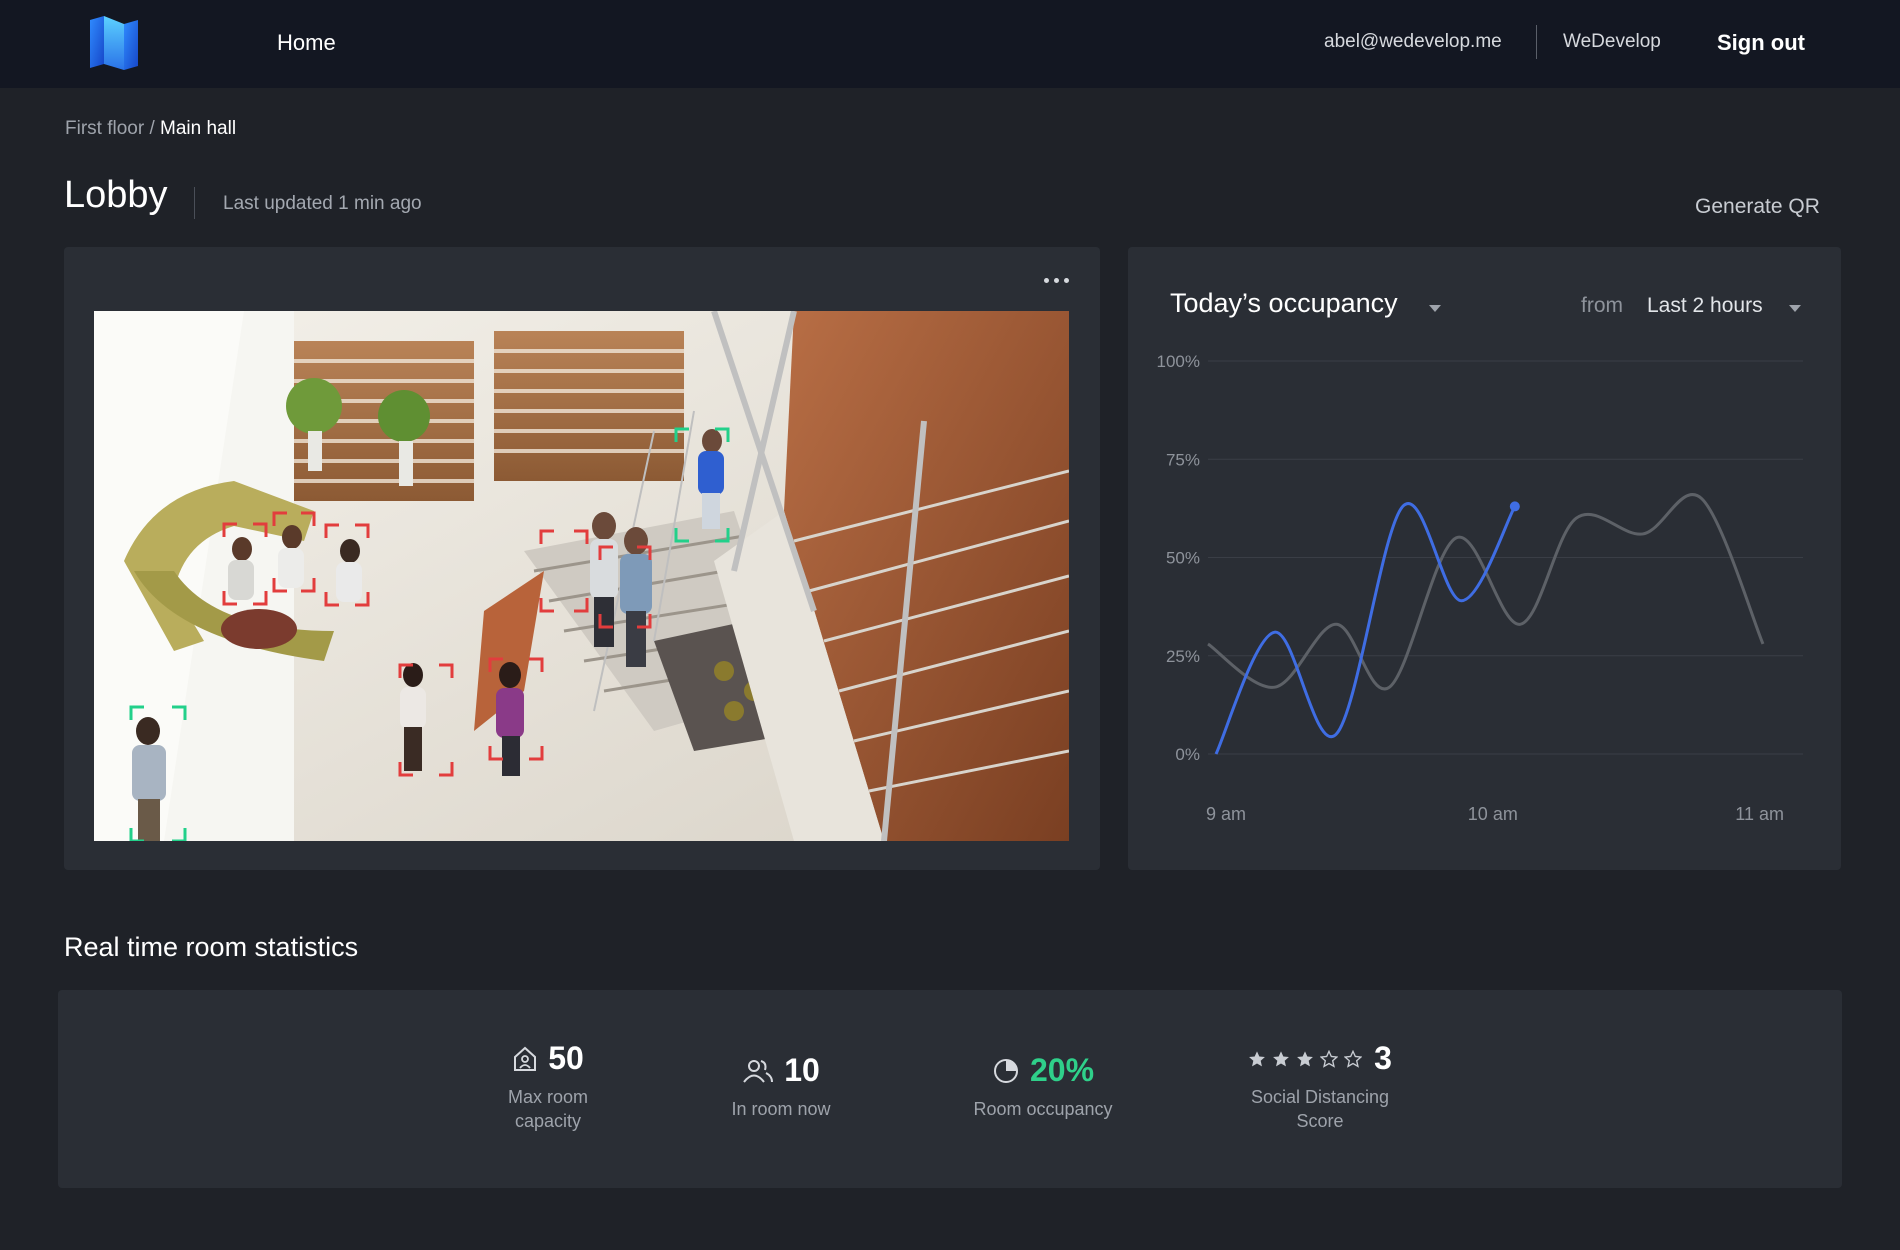 The width and height of the screenshot is (1900, 1250). What do you see at coordinates (114, 42) in the screenshot?
I see `app-logo` at bounding box center [114, 42].